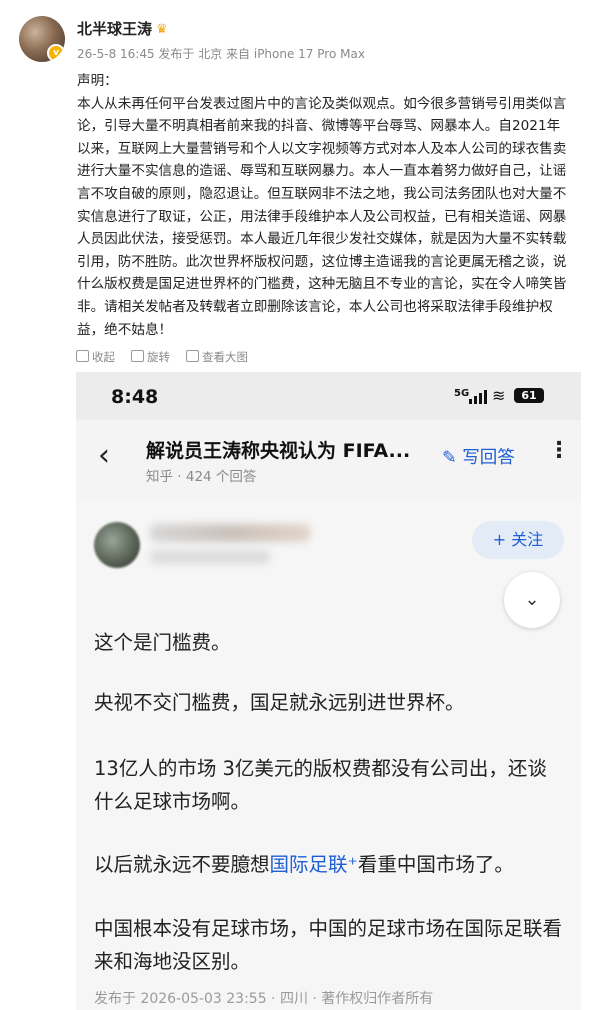  What do you see at coordinates (150, 357) in the screenshot?
I see `rotate-button: 旋转` at bounding box center [150, 357].